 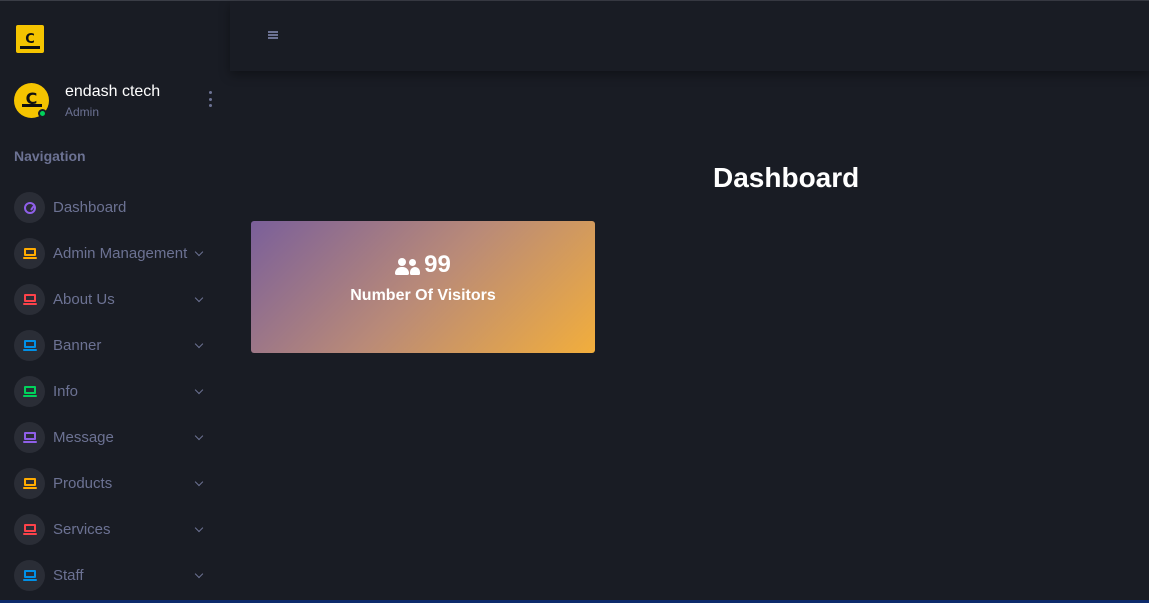 What do you see at coordinates (83, 483) in the screenshot?
I see `sidebar-item-label: Products` at bounding box center [83, 483].